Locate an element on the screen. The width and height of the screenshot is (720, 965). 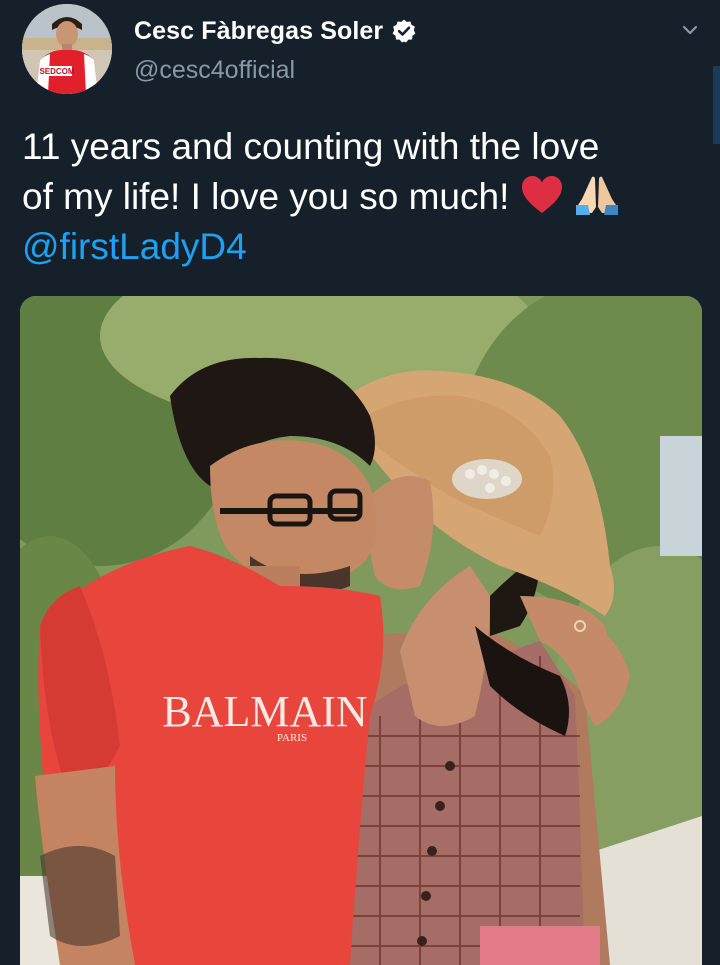
photo-shirt-brand: BALMAIN is located at coordinates (264, 711).